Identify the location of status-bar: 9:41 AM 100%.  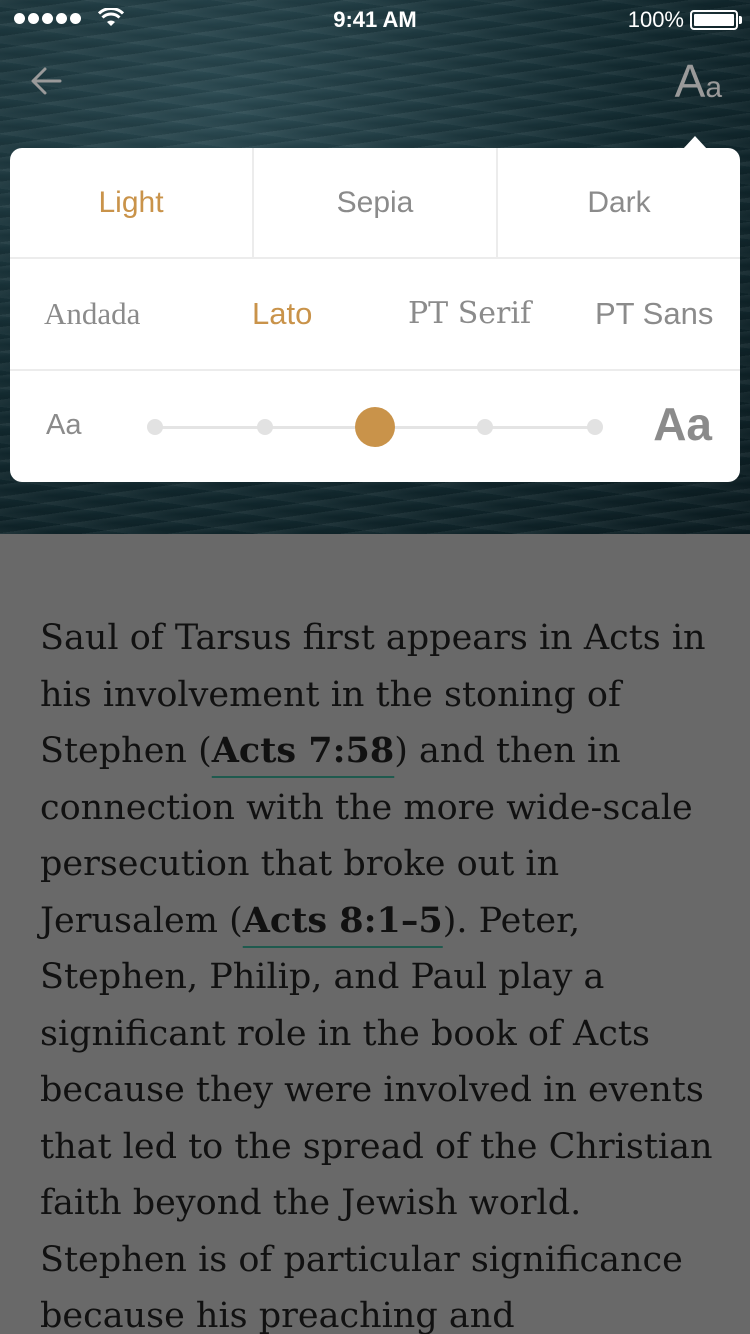
(375, 20).